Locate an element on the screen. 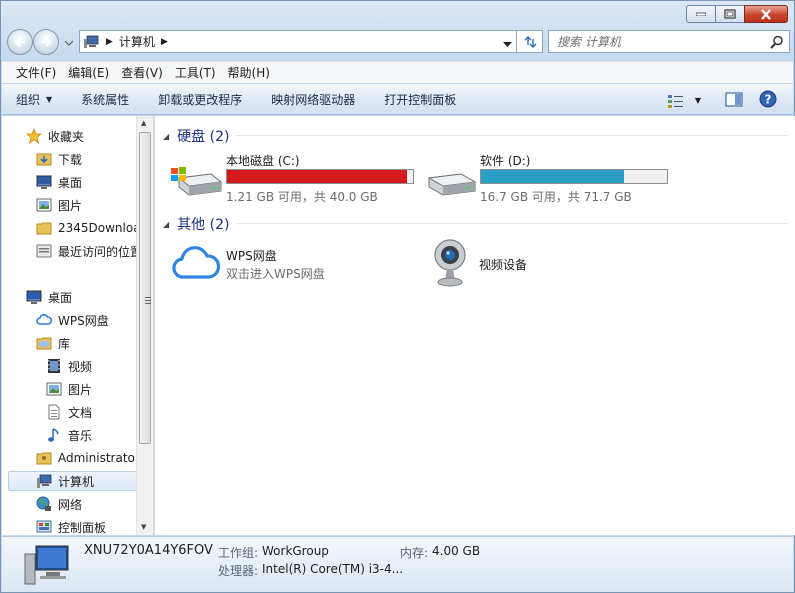 This screenshot has height=593, width=795. minimize-icon is located at coordinates (701, 14).